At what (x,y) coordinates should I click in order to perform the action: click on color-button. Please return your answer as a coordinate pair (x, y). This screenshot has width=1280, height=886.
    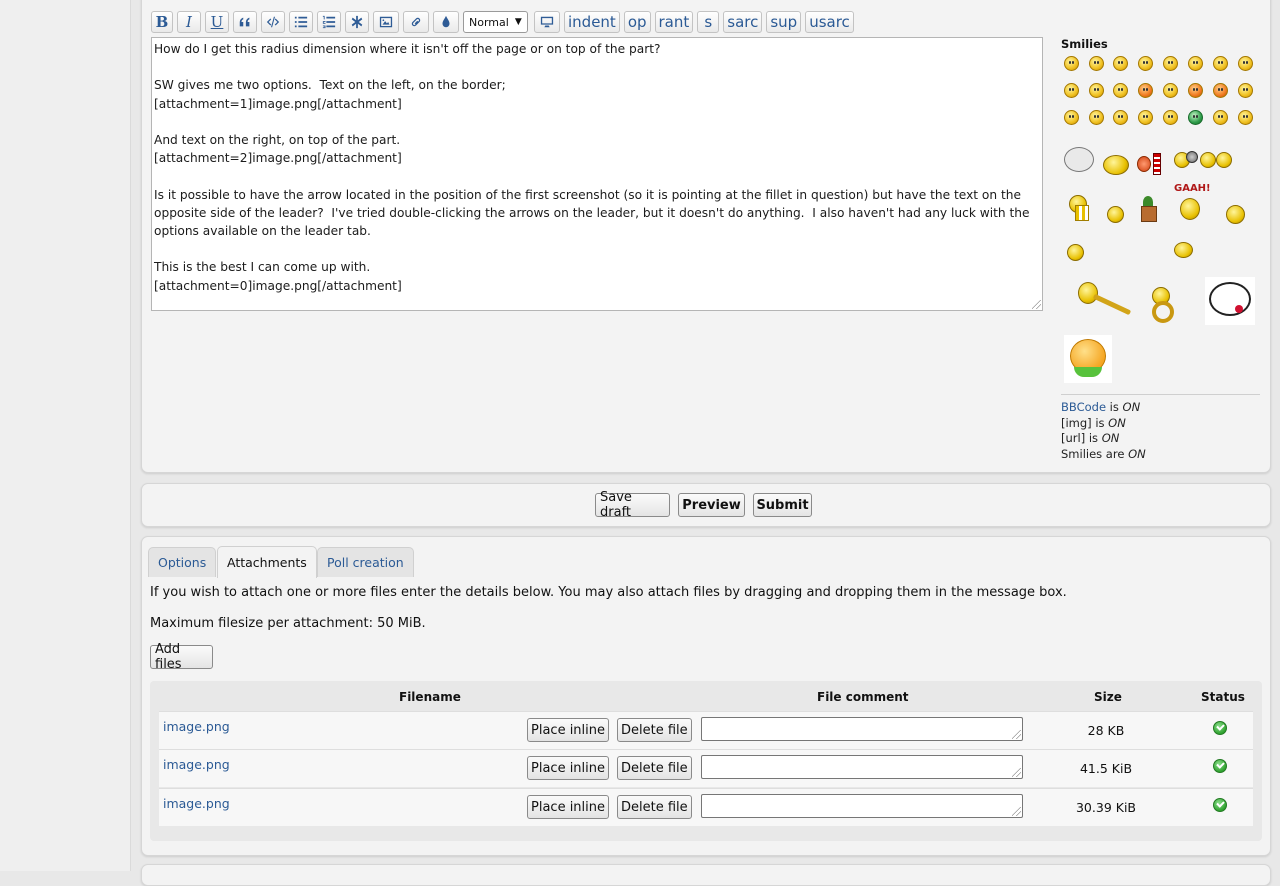
    Looking at the image, I should click on (446, 22).